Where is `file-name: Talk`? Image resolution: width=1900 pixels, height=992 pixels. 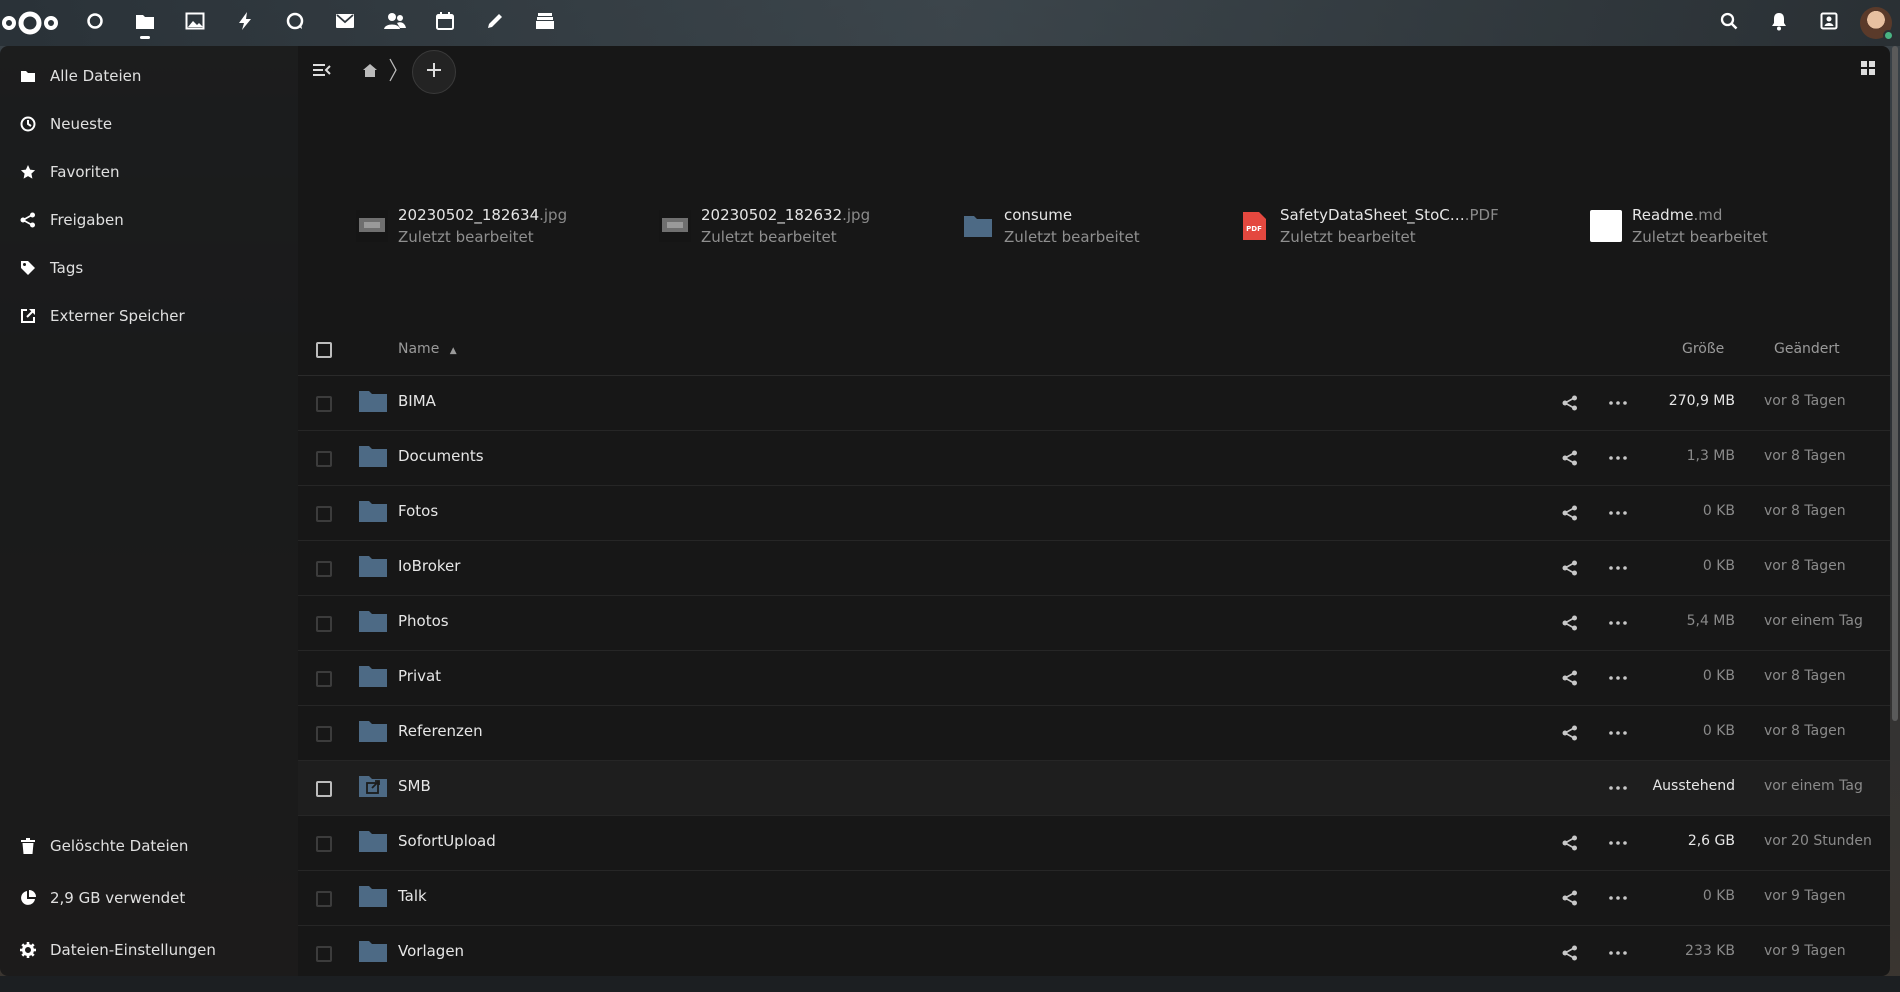 file-name: Talk is located at coordinates (412, 896).